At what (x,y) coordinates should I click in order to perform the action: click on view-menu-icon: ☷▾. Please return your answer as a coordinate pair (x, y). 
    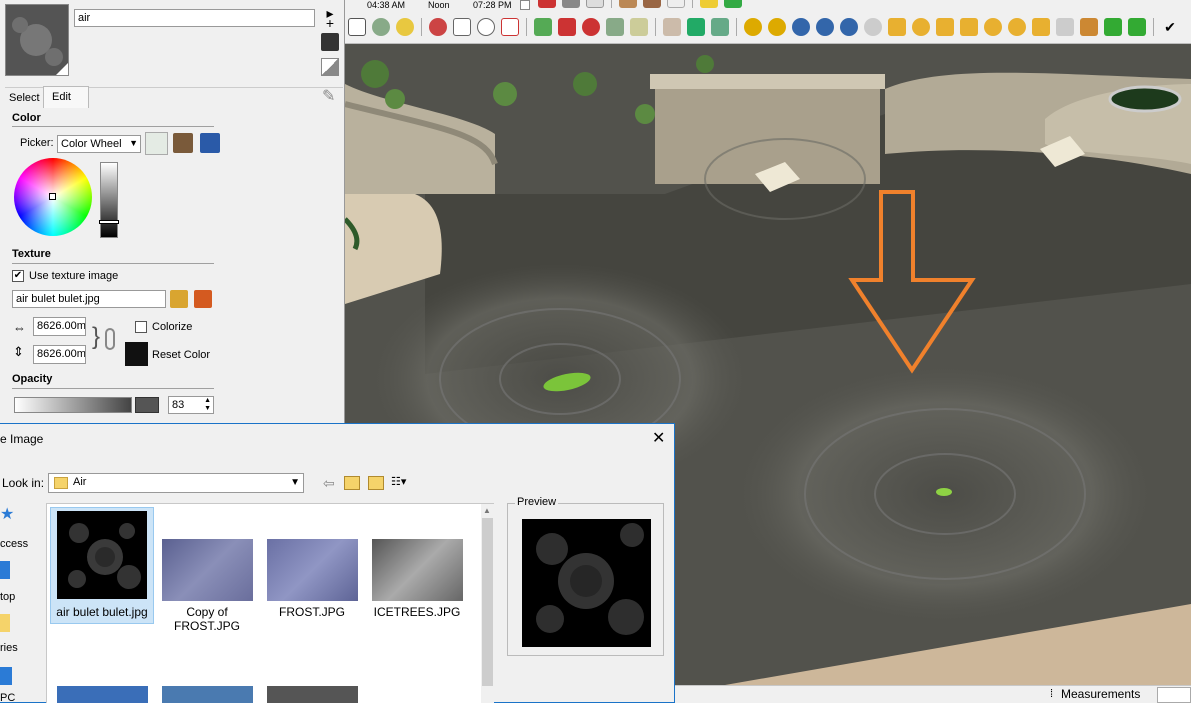
    Looking at the image, I should click on (403, 483).